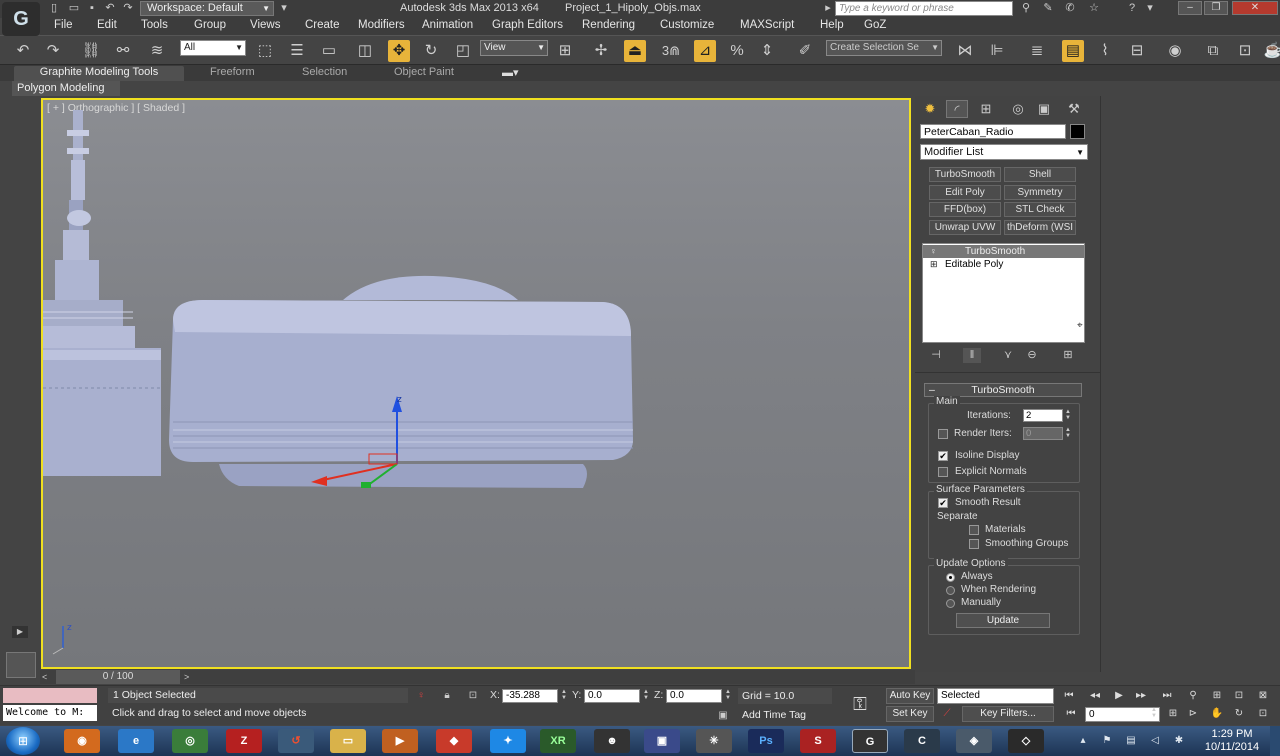 The image size is (1280, 756). I want to click on menu-file: File, so click(63, 25).